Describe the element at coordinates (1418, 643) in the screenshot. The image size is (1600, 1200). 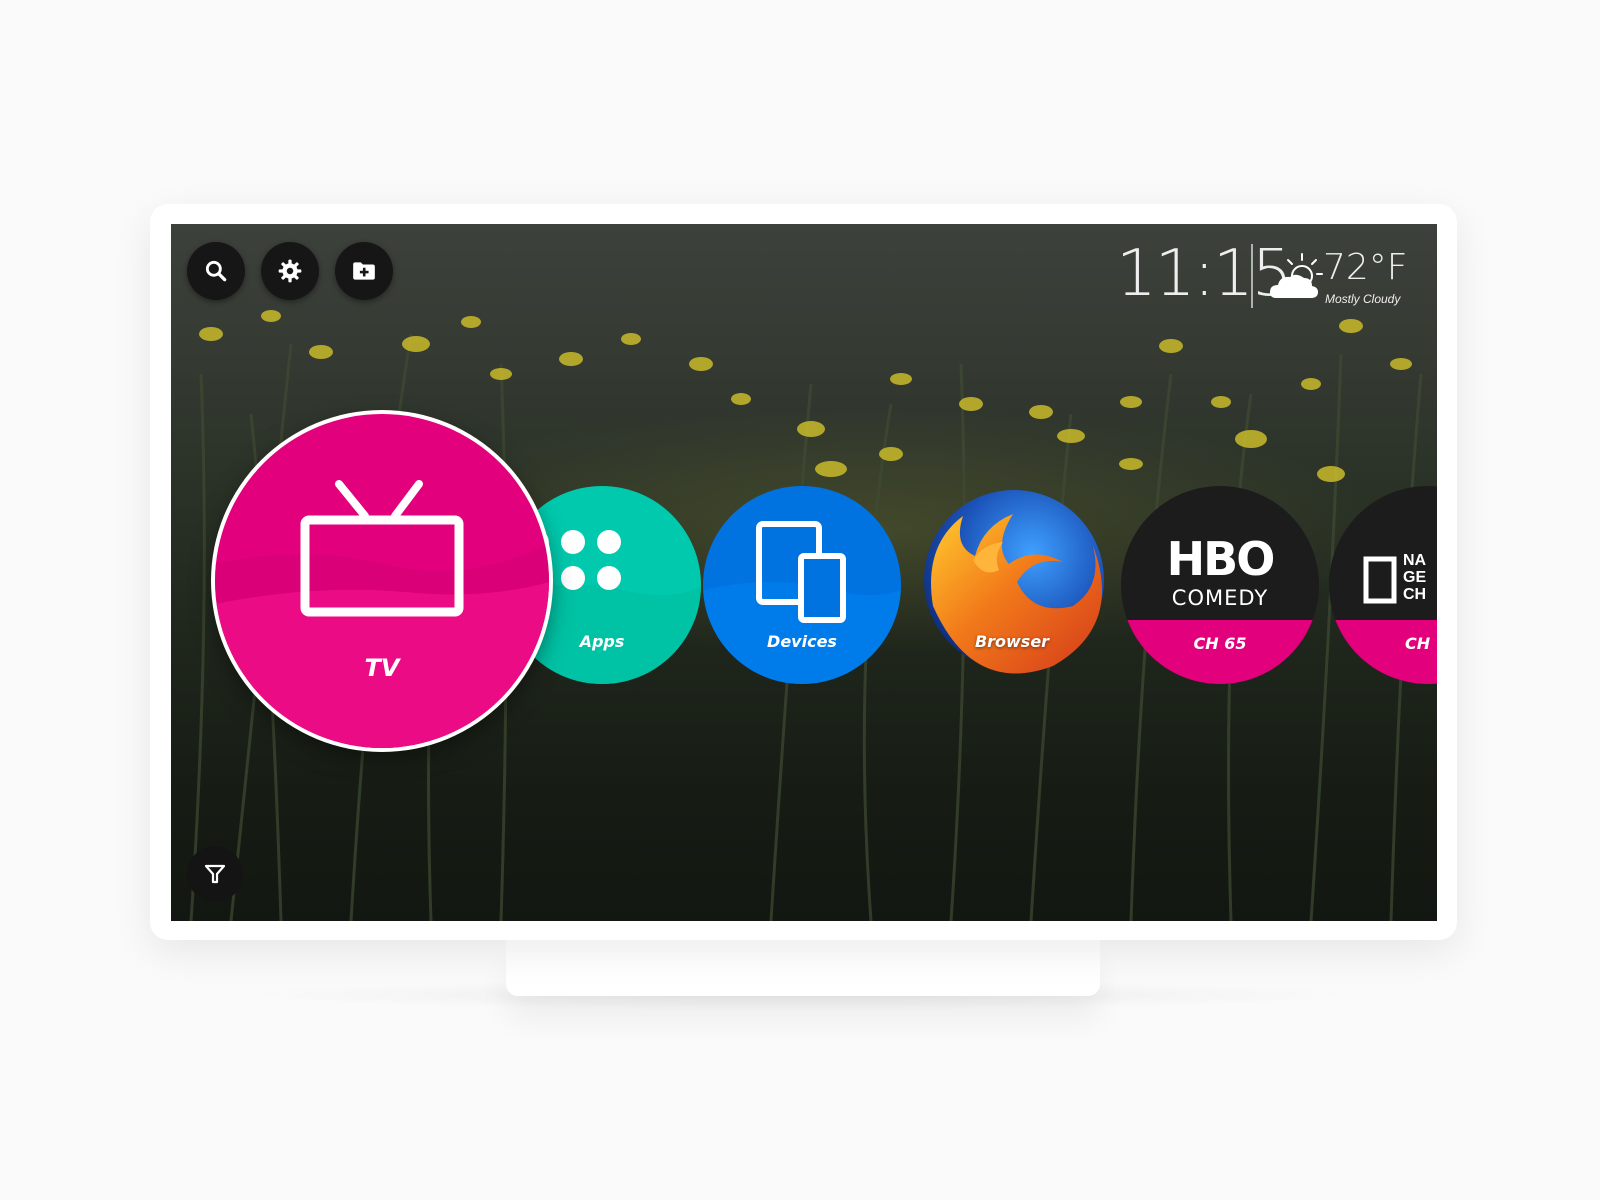
I see `tile-label: CH` at that location.